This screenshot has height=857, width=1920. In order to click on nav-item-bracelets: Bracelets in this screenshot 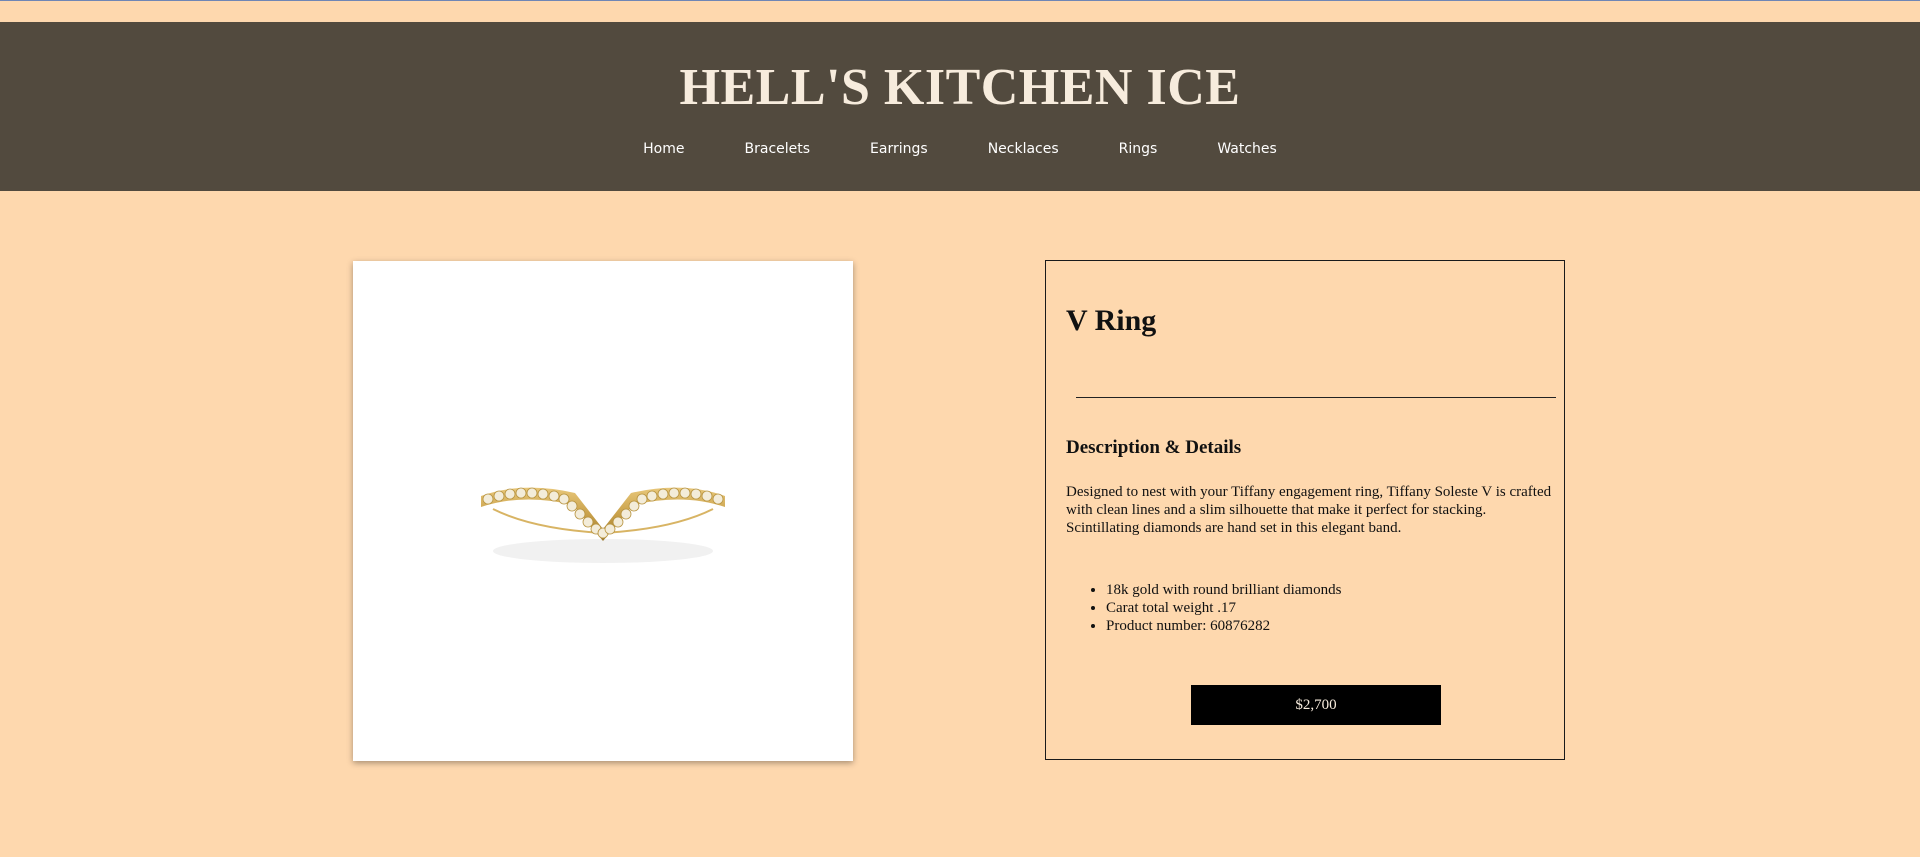, I will do `click(778, 149)`.